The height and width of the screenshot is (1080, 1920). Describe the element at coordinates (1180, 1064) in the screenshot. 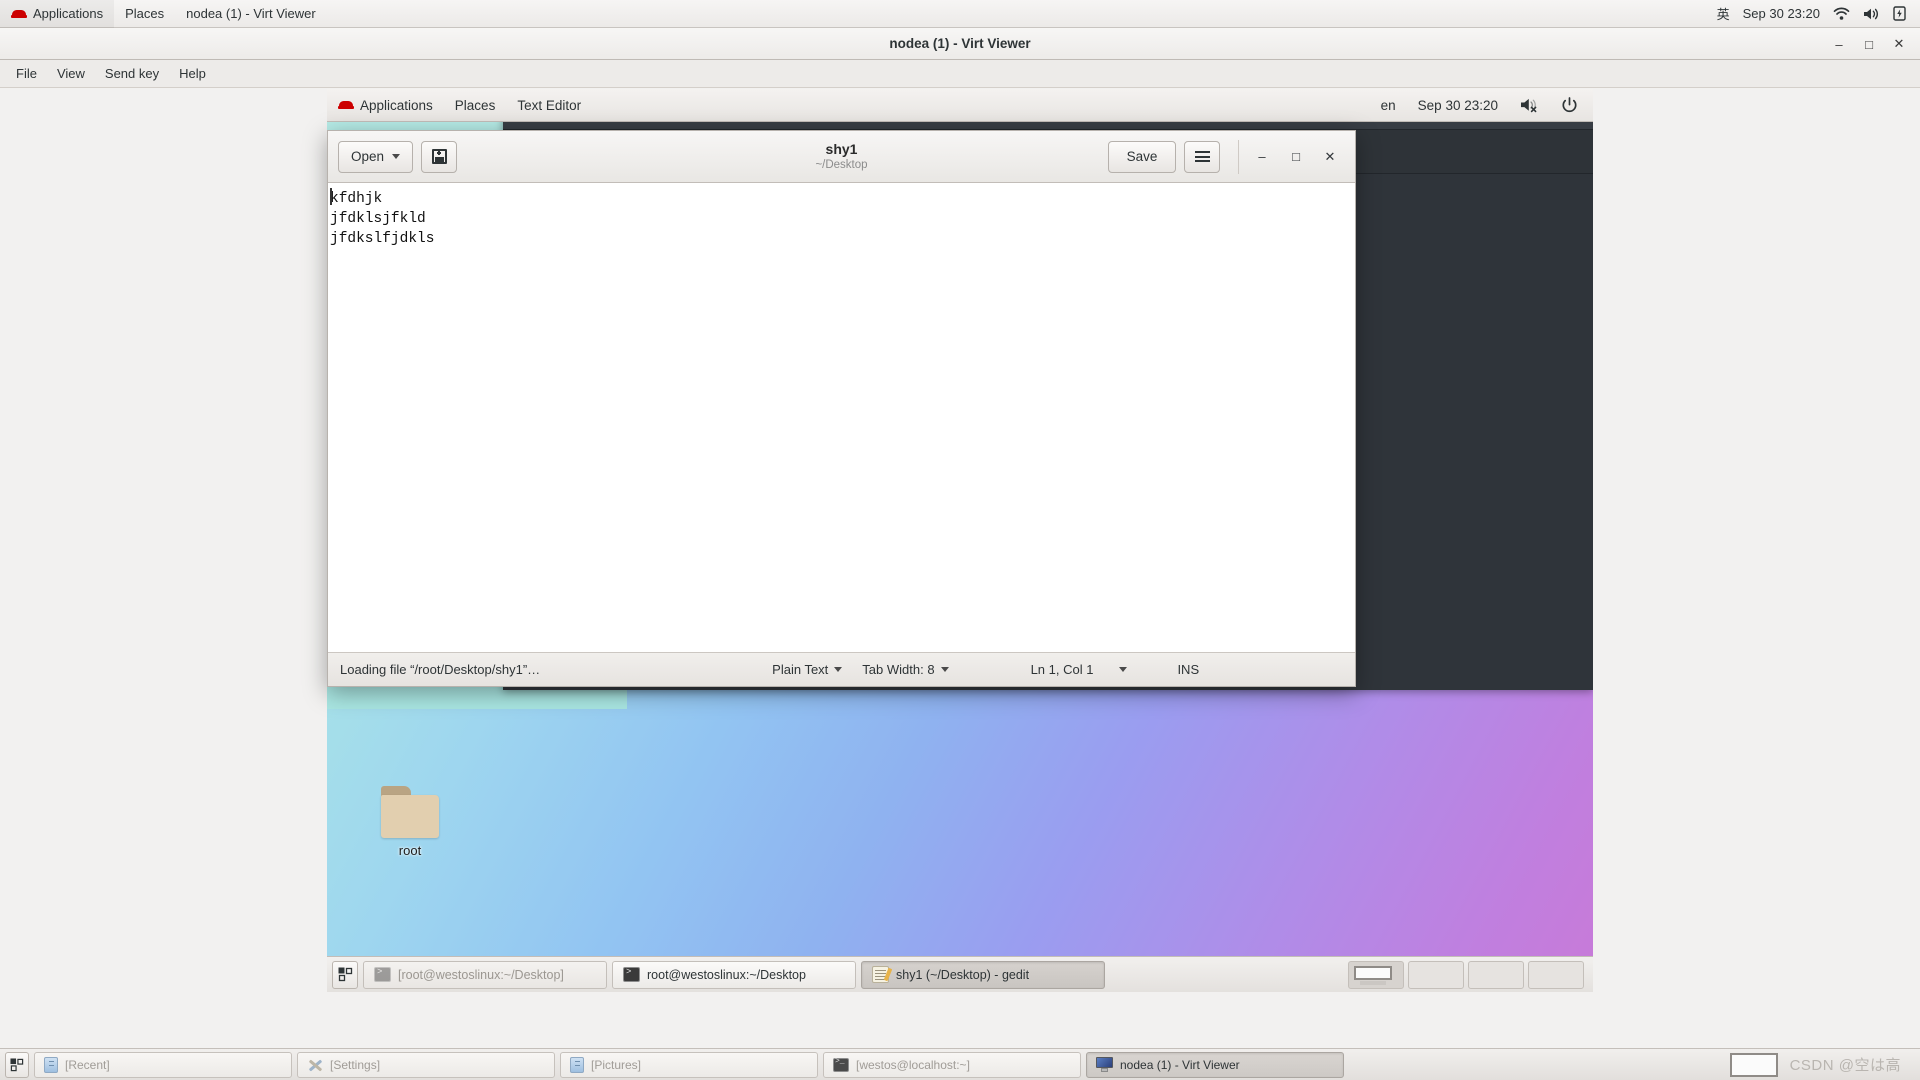

I see `host-taskbar-label: nodea (1) - Virt Viewer` at that location.